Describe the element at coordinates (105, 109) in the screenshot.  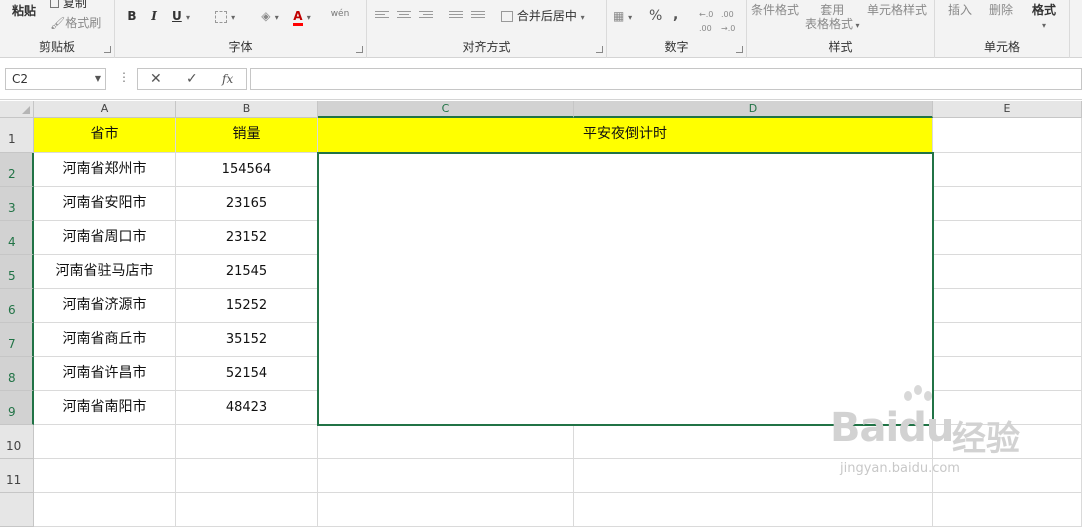
I see `column-header-a: A` at that location.